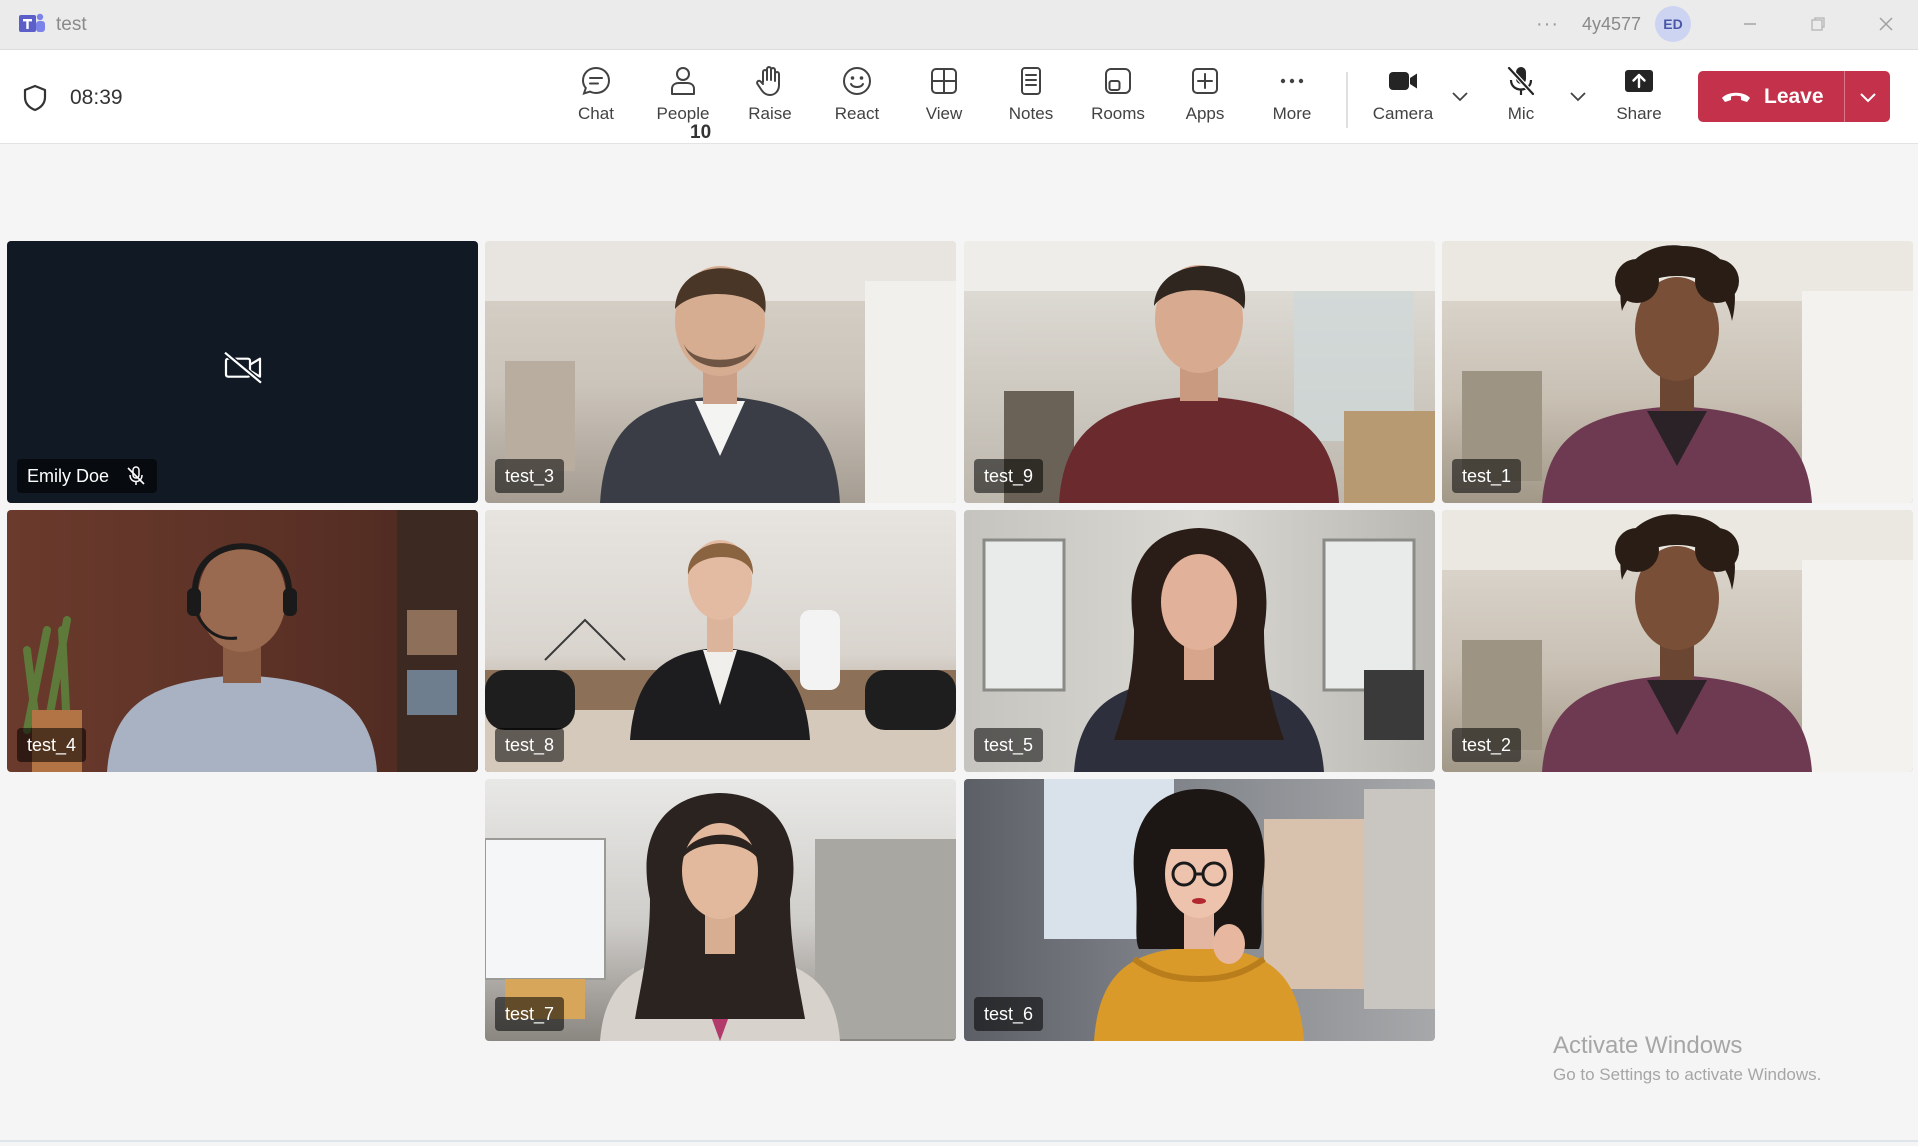 The image size is (1918, 1146). I want to click on participant-name: test_1, so click(1487, 475).